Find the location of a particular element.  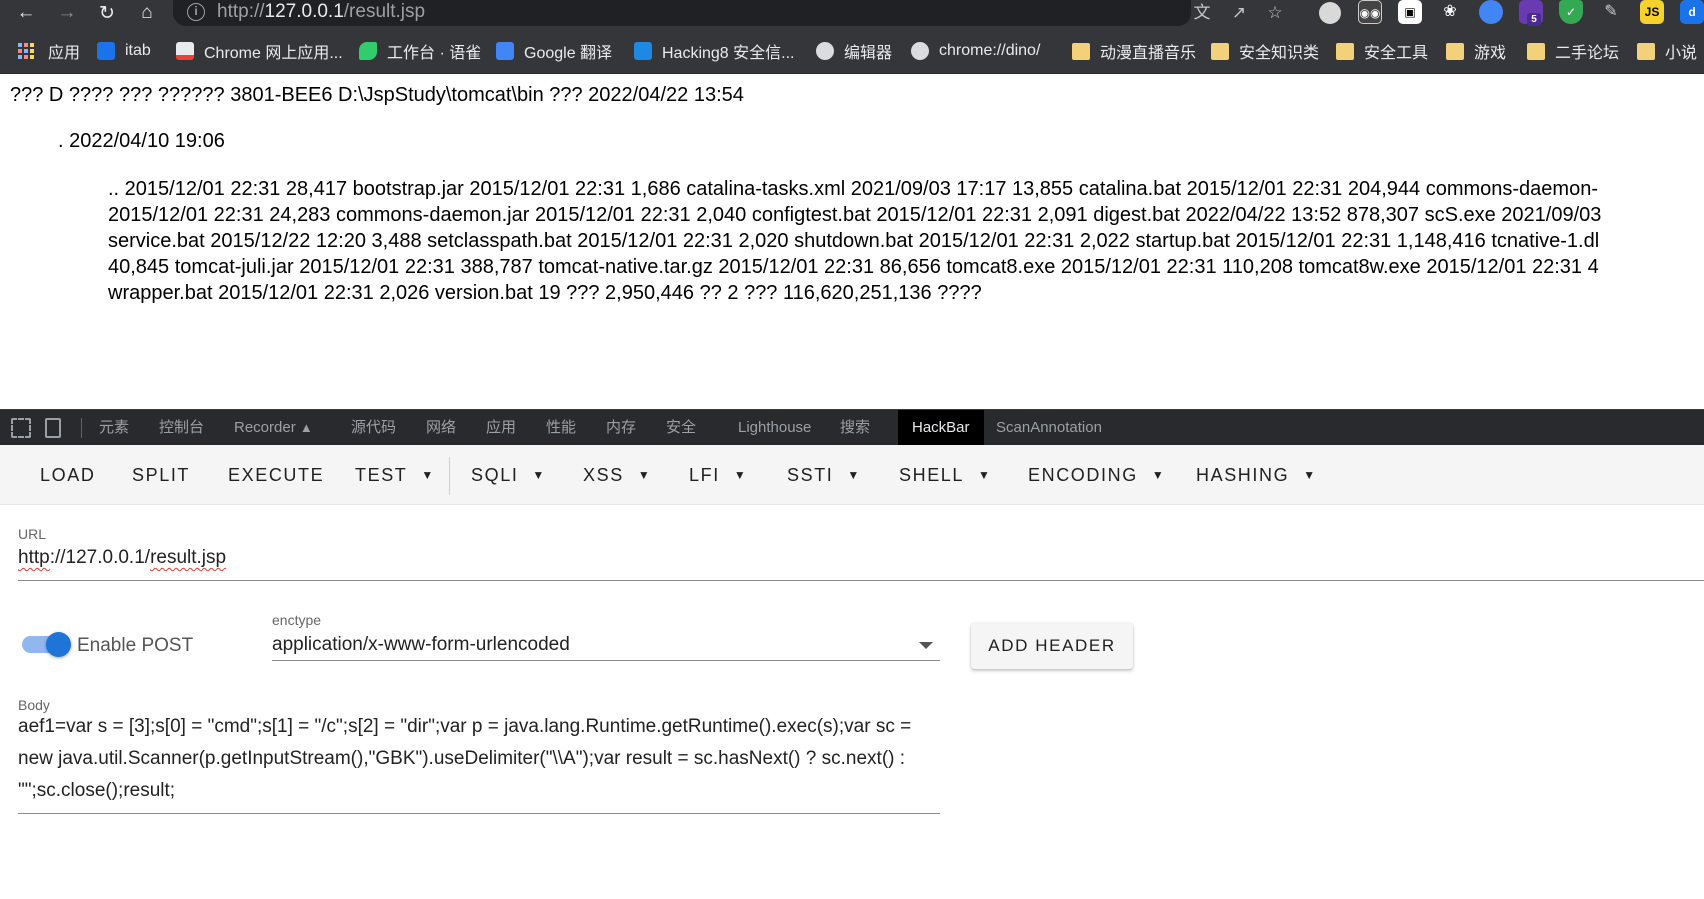

test-menu-button: TEST ▼ is located at coordinates (394, 475).